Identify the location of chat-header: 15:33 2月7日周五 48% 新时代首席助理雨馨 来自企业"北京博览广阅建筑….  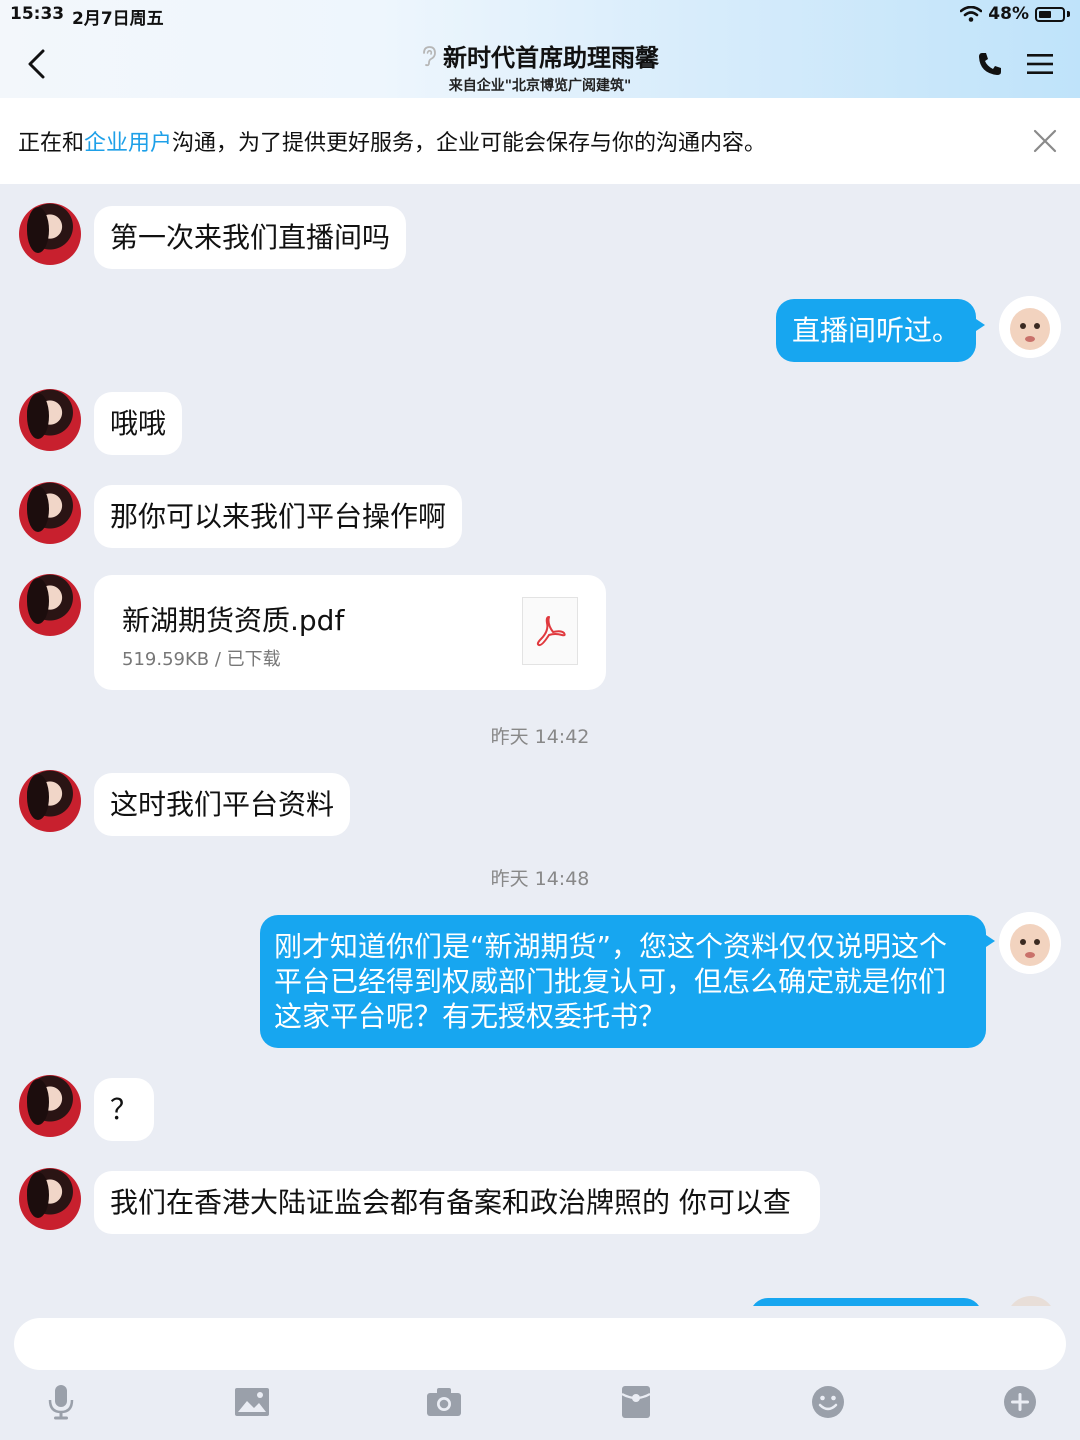
(540, 49).